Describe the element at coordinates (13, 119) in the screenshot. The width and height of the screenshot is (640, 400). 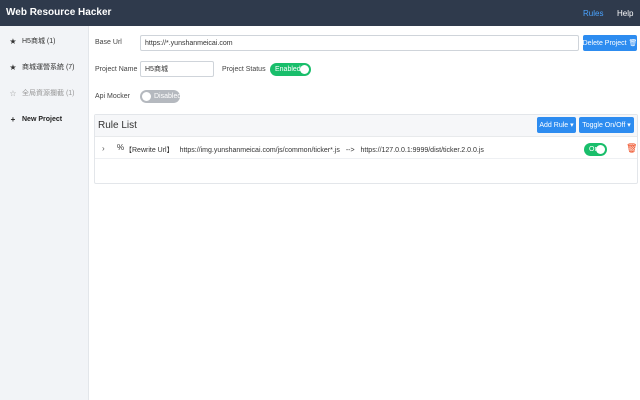
I see `plus-icon: +` at that location.